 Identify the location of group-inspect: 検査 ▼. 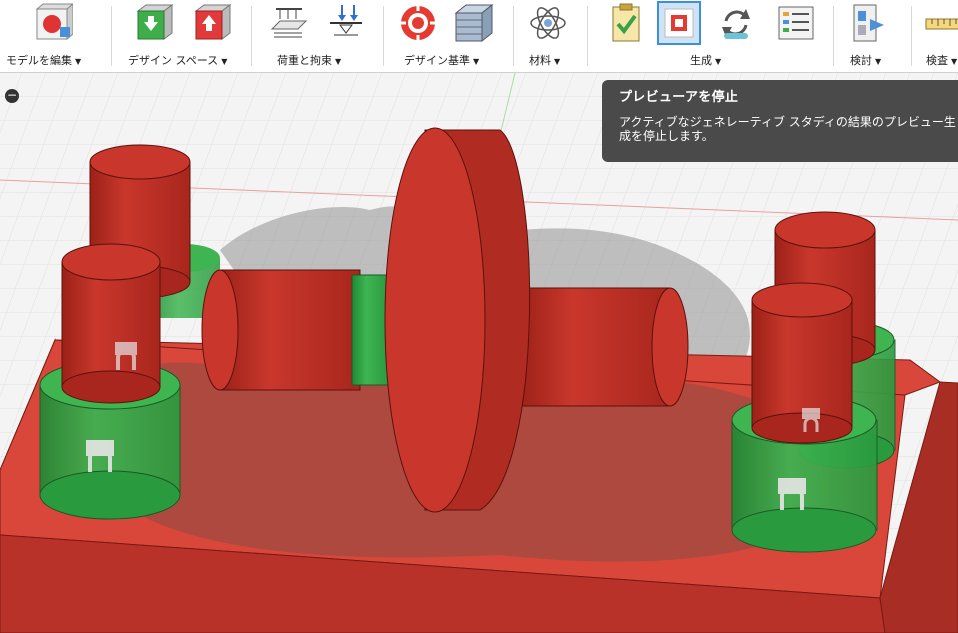
(935, 36).